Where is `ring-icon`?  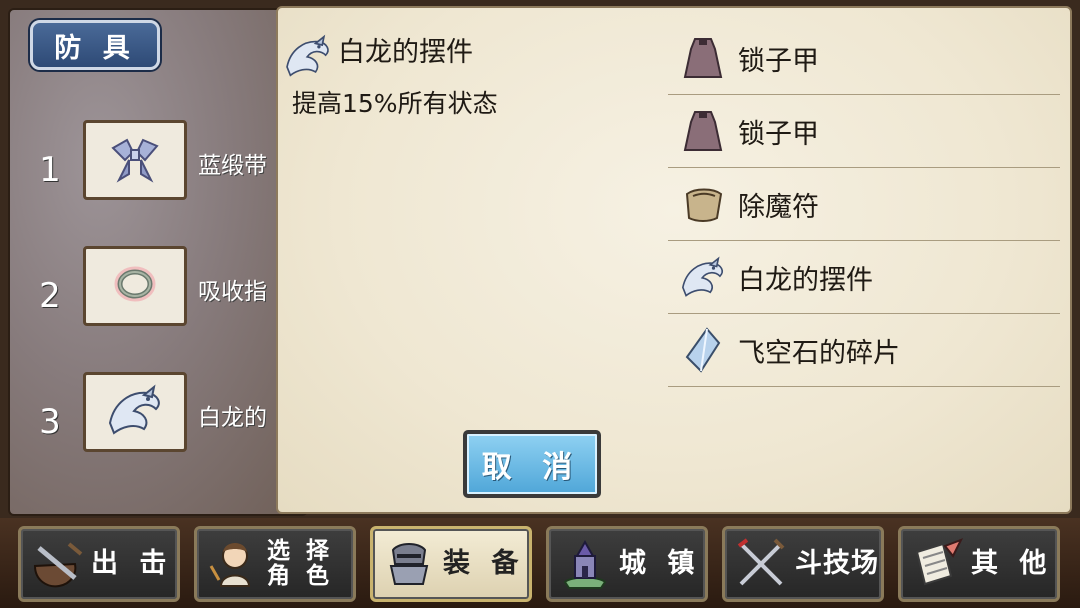 ring-icon is located at coordinates (135, 286).